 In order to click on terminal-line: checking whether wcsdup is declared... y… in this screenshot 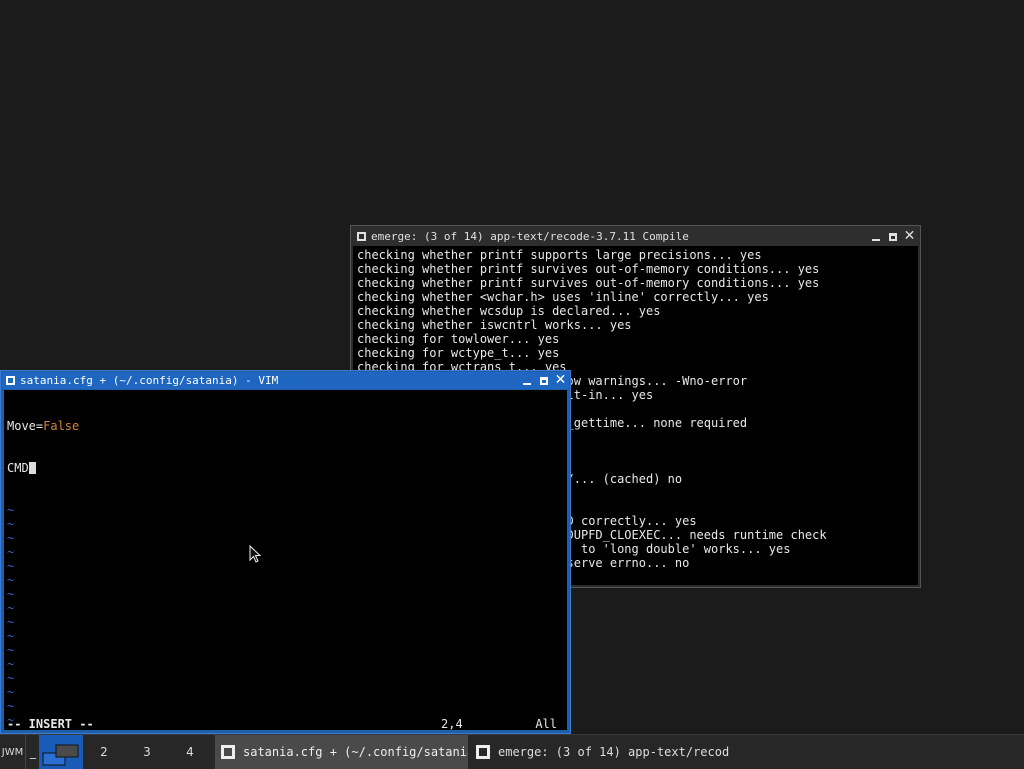, I will do `click(509, 311)`.